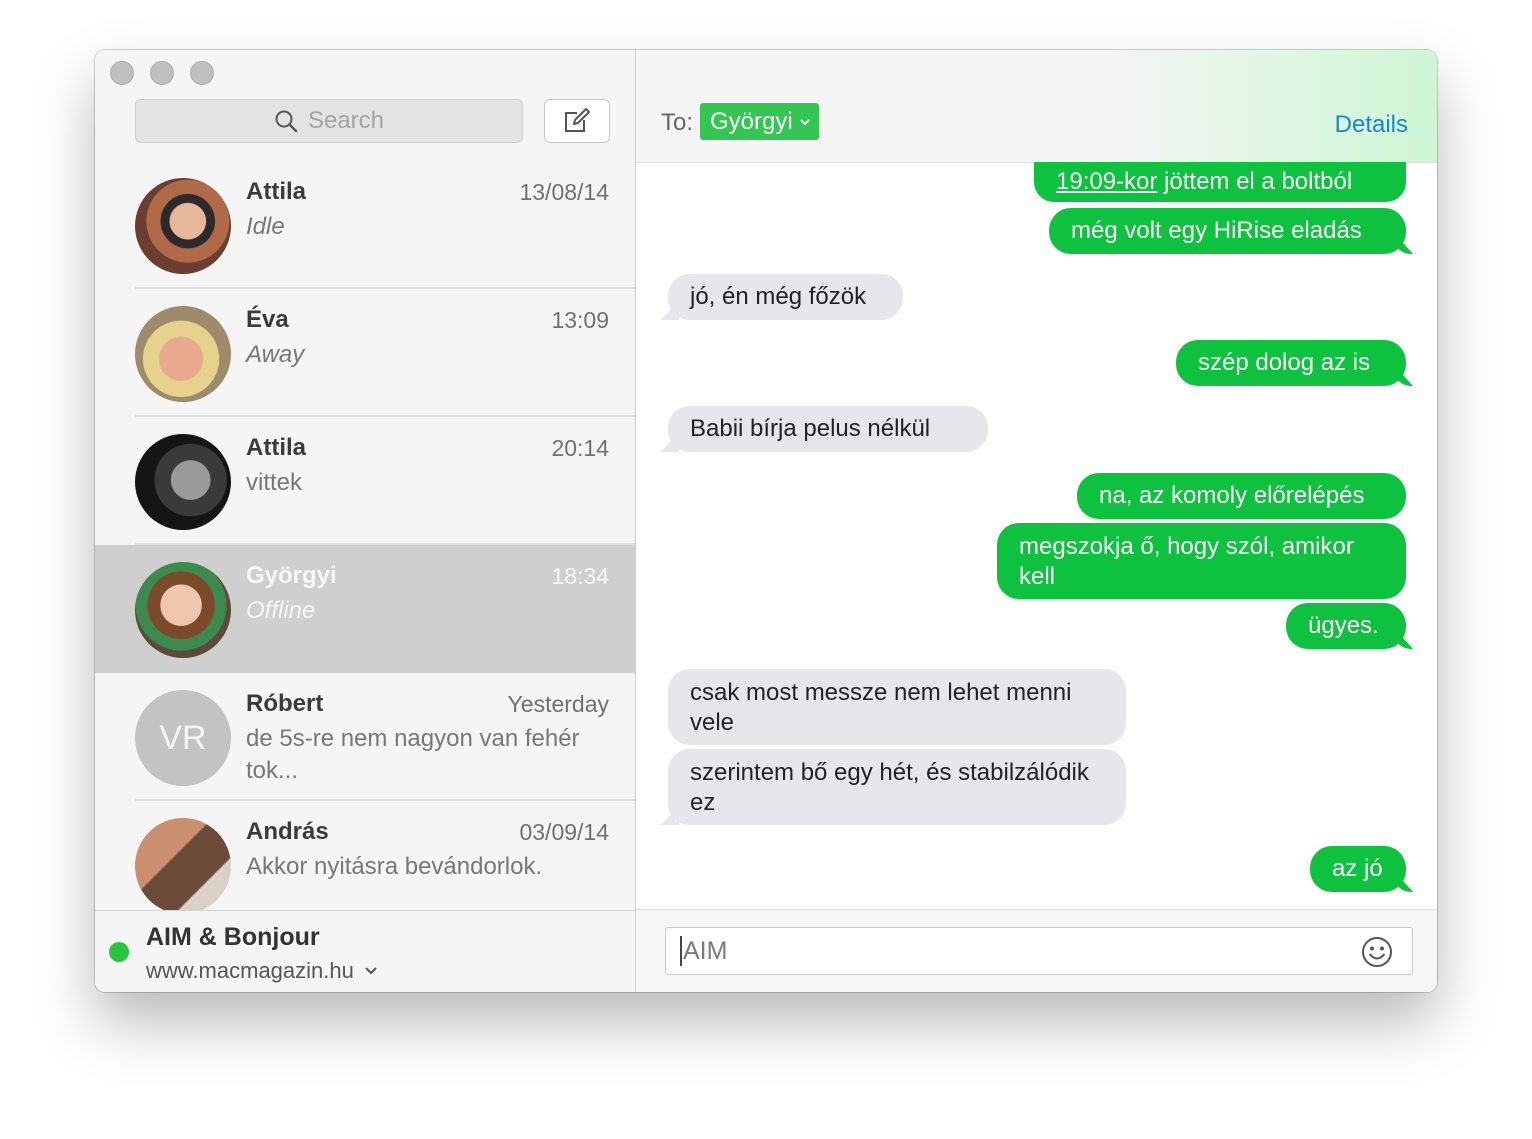 The height and width of the screenshot is (1139, 1532). Describe the element at coordinates (1371, 125) in the screenshot. I see `details-button: Details` at that location.